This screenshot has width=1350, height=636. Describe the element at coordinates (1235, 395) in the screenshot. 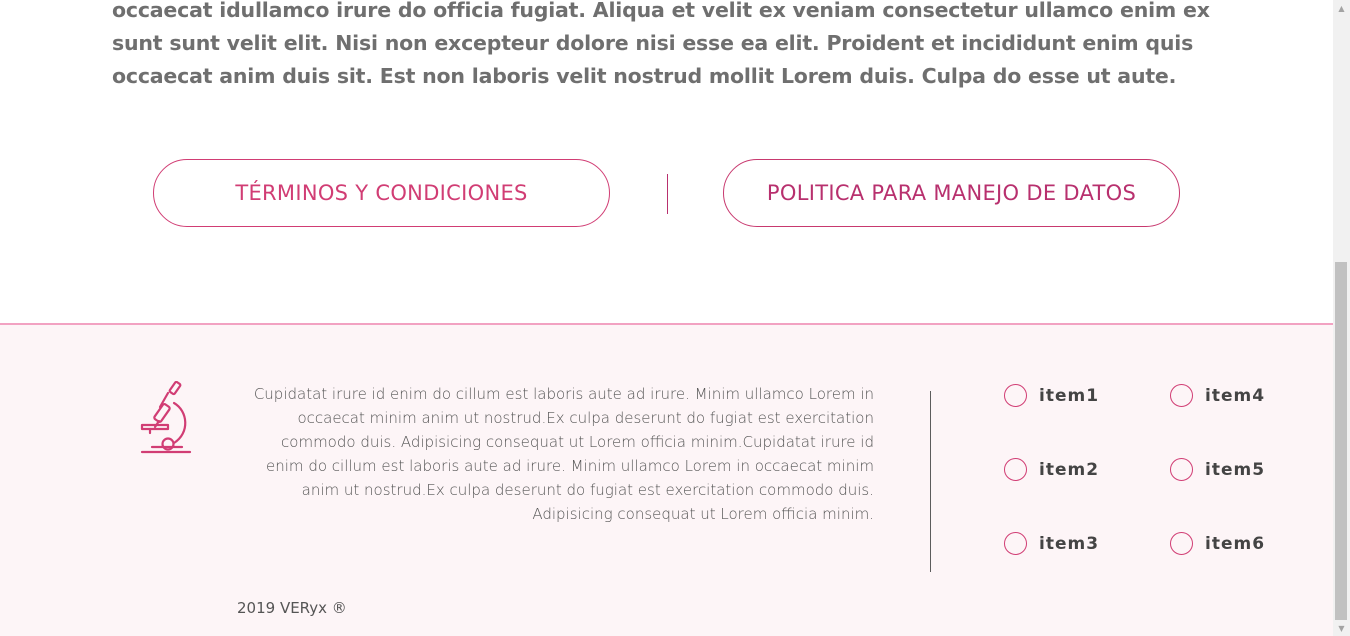

I see `option-label: item4` at that location.